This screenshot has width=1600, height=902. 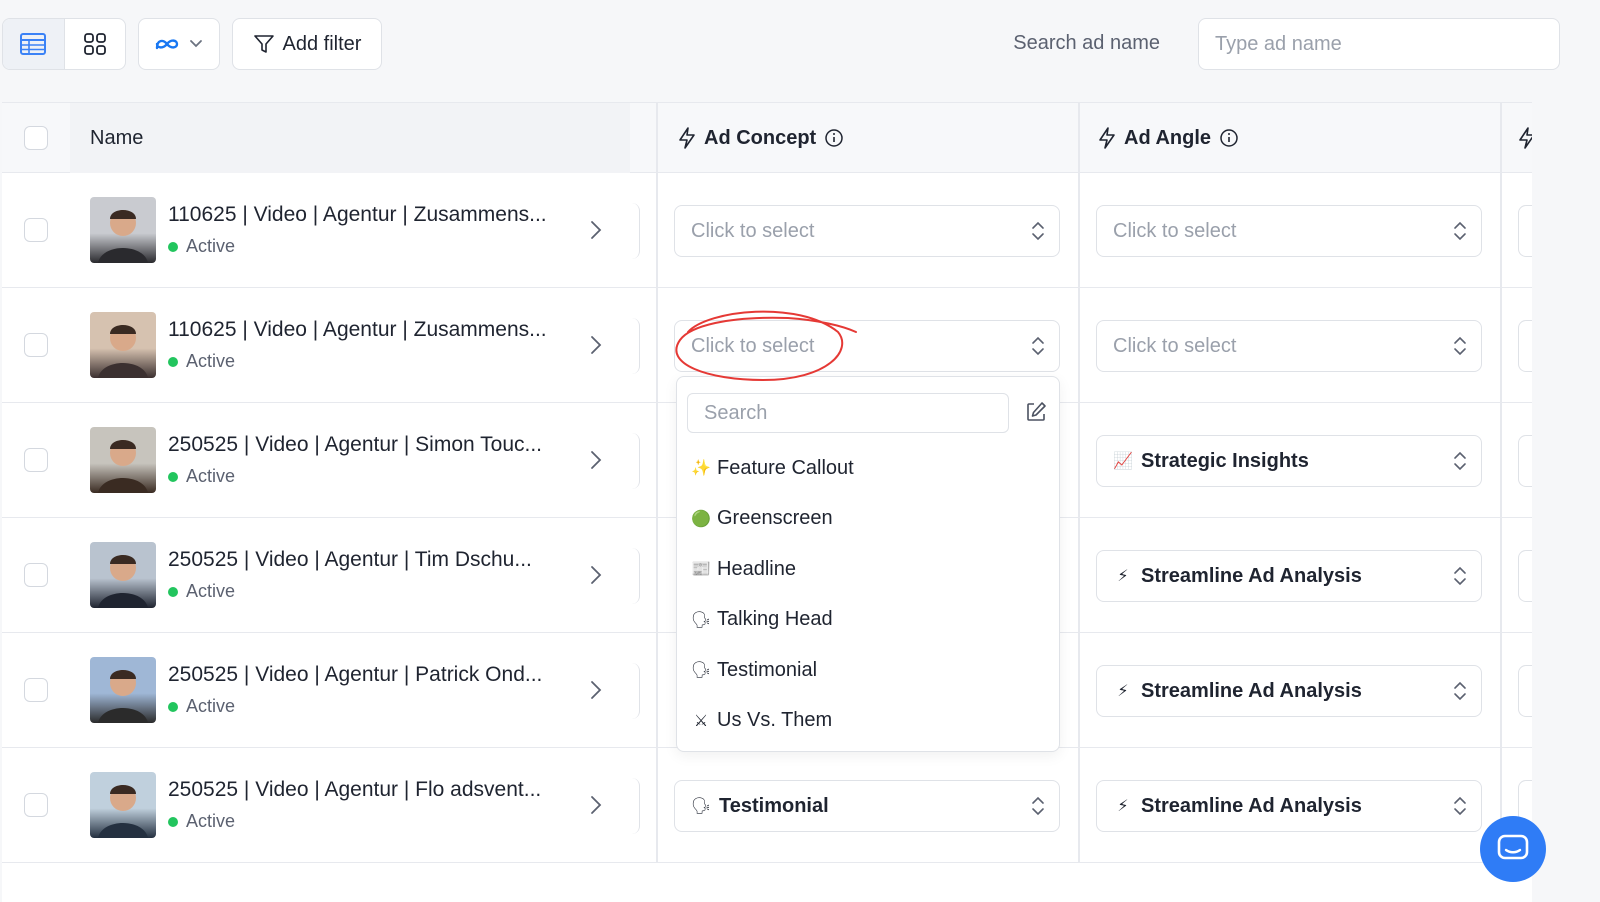 What do you see at coordinates (1379, 44) in the screenshot?
I see `search-ad-name-input` at bounding box center [1379, 44].